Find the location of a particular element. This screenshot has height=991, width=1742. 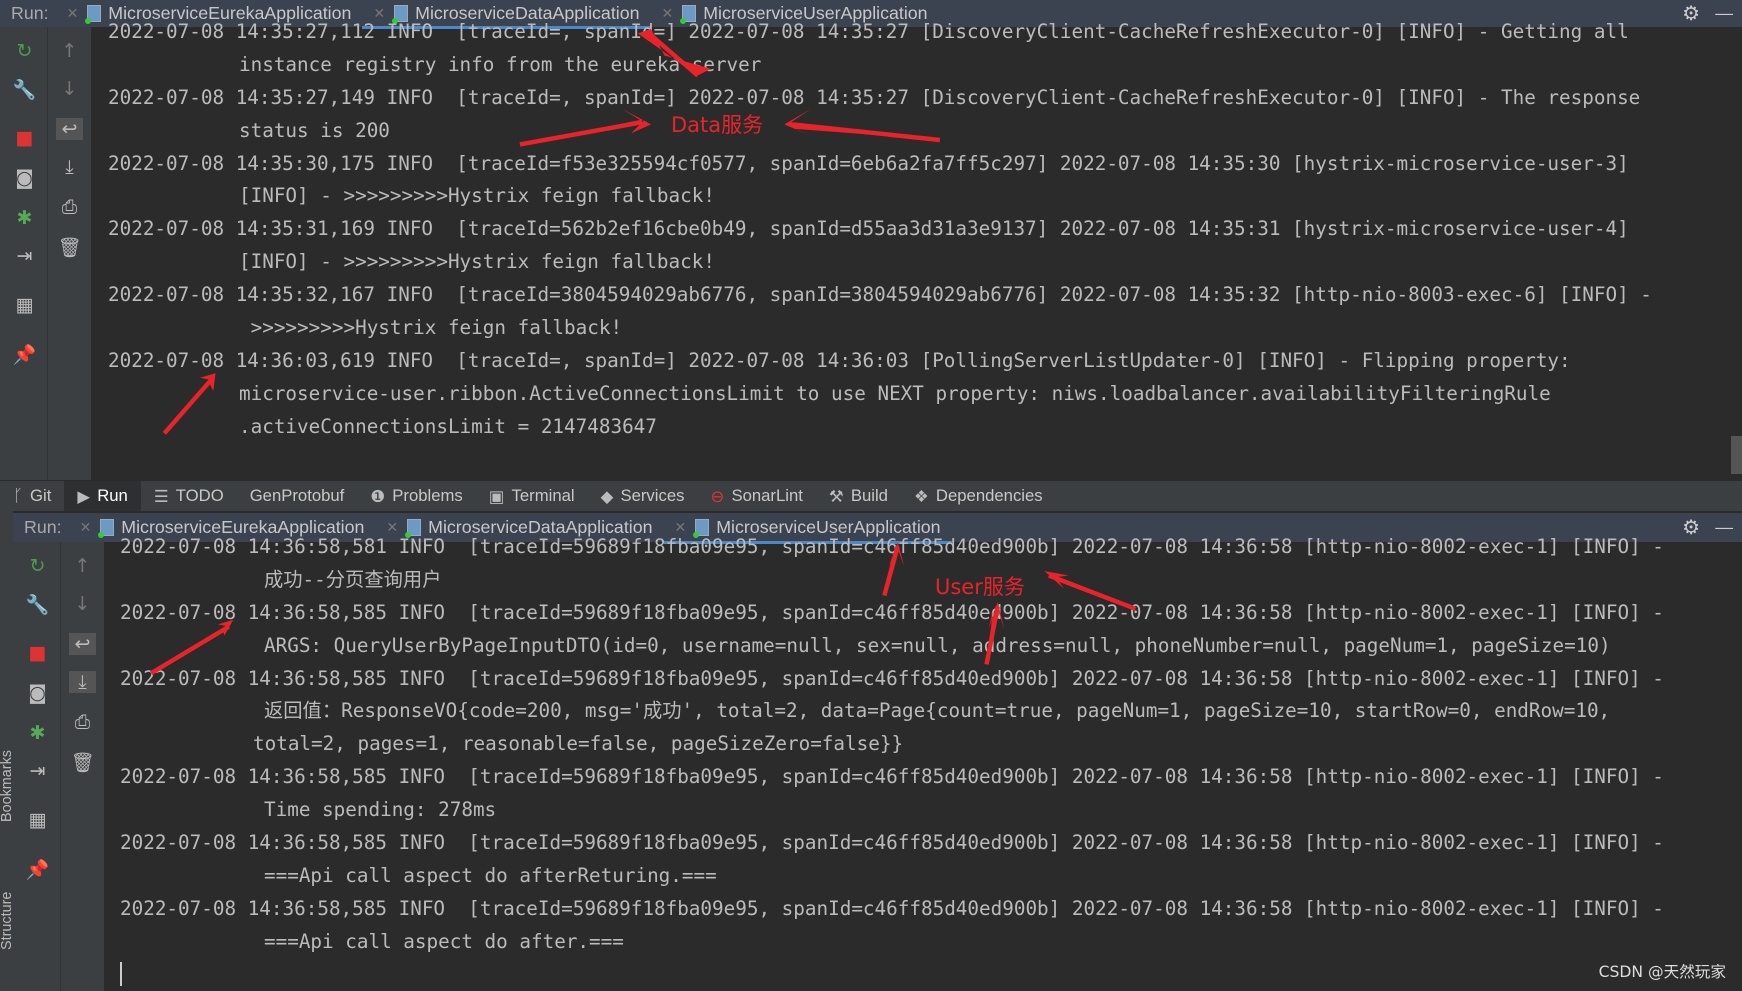

watermark: CSDN @天然玩家 is located at coordinates (1662, 972).